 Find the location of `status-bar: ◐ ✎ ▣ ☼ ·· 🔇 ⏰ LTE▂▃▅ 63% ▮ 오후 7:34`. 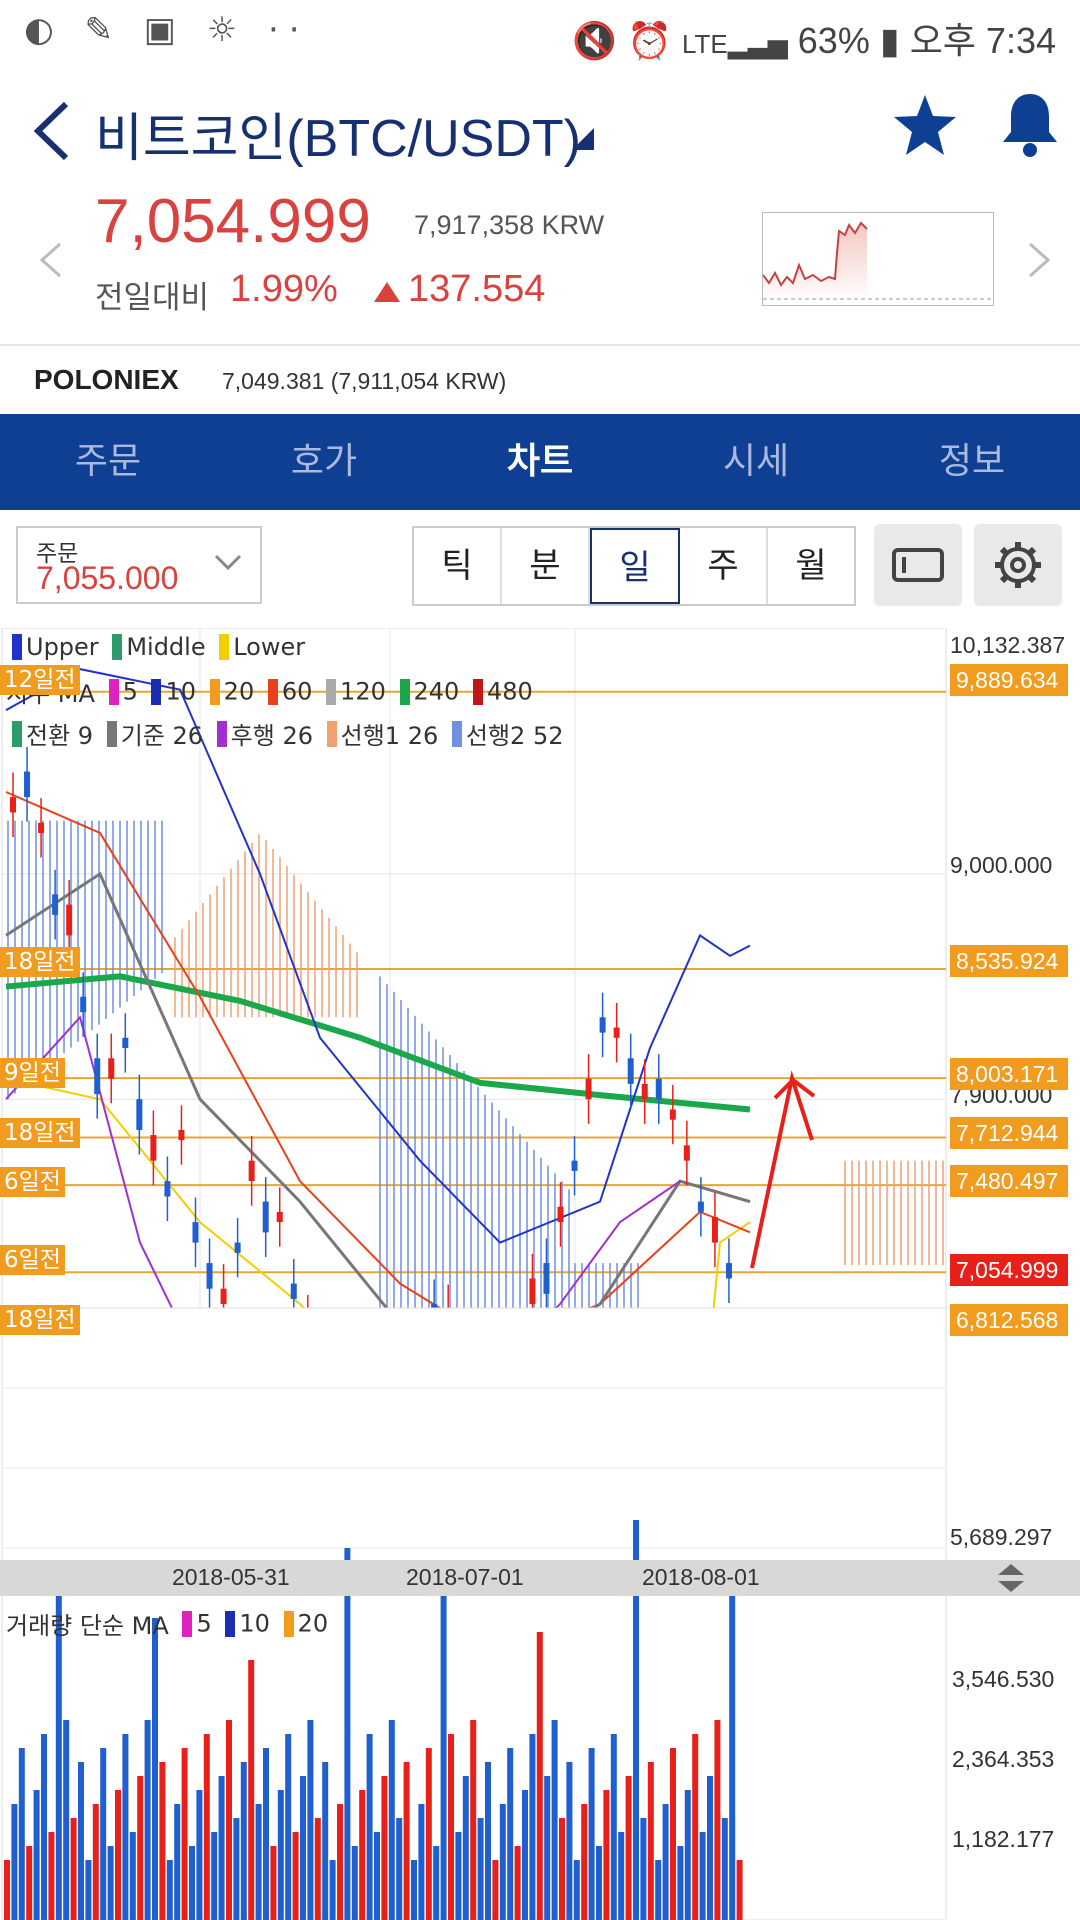

status-bar: ◐ ✎ ▣ ☼ ·· 🔇 ⏰ LTE▂▃▅ 63% ▮ 오후 7:34 is located at coordinates (540, 33).